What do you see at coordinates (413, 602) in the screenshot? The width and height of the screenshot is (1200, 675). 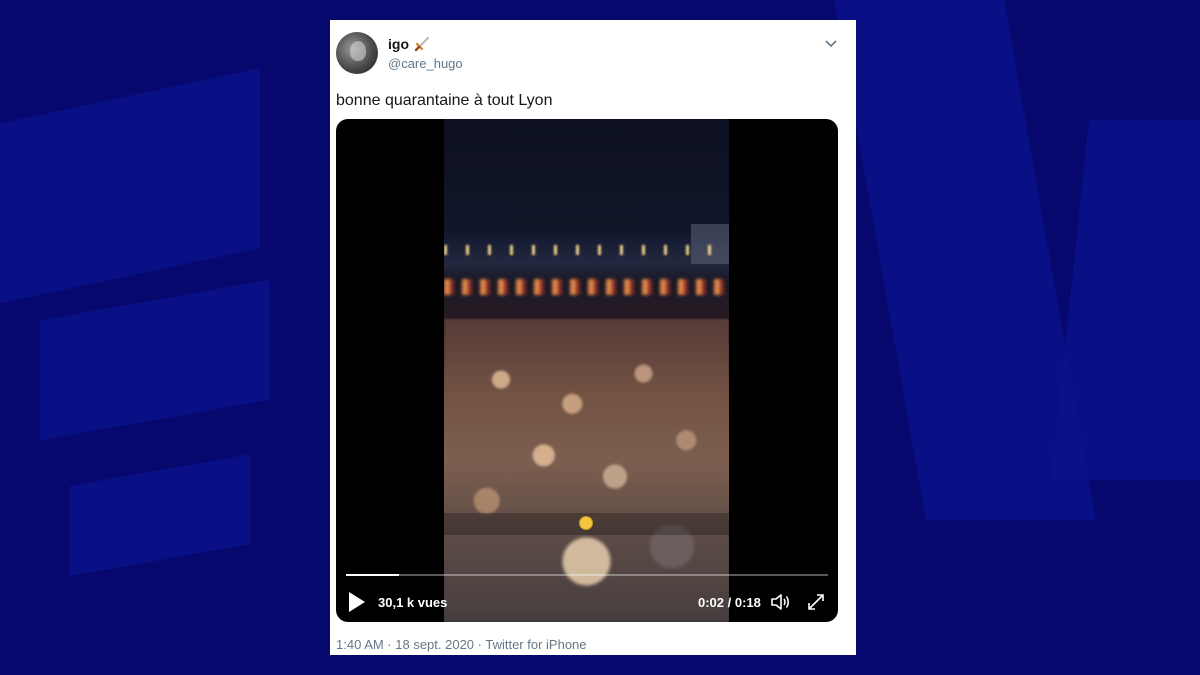 I see `view-count: 30,1 k vues` at bounding box center [413, 602].